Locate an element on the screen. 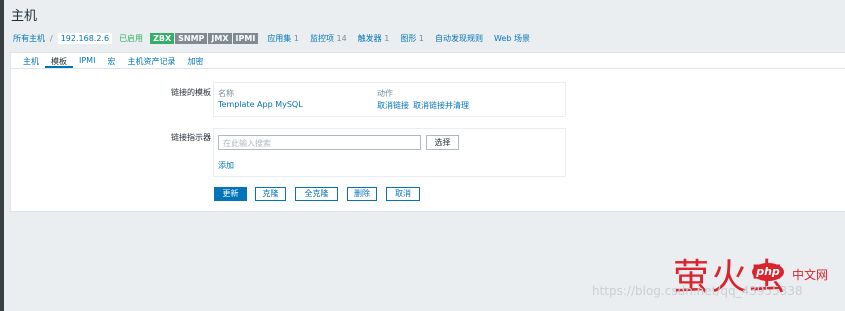 The image size is (845, 311). col-name-header: 名称 is located at coordinates (226, 93).